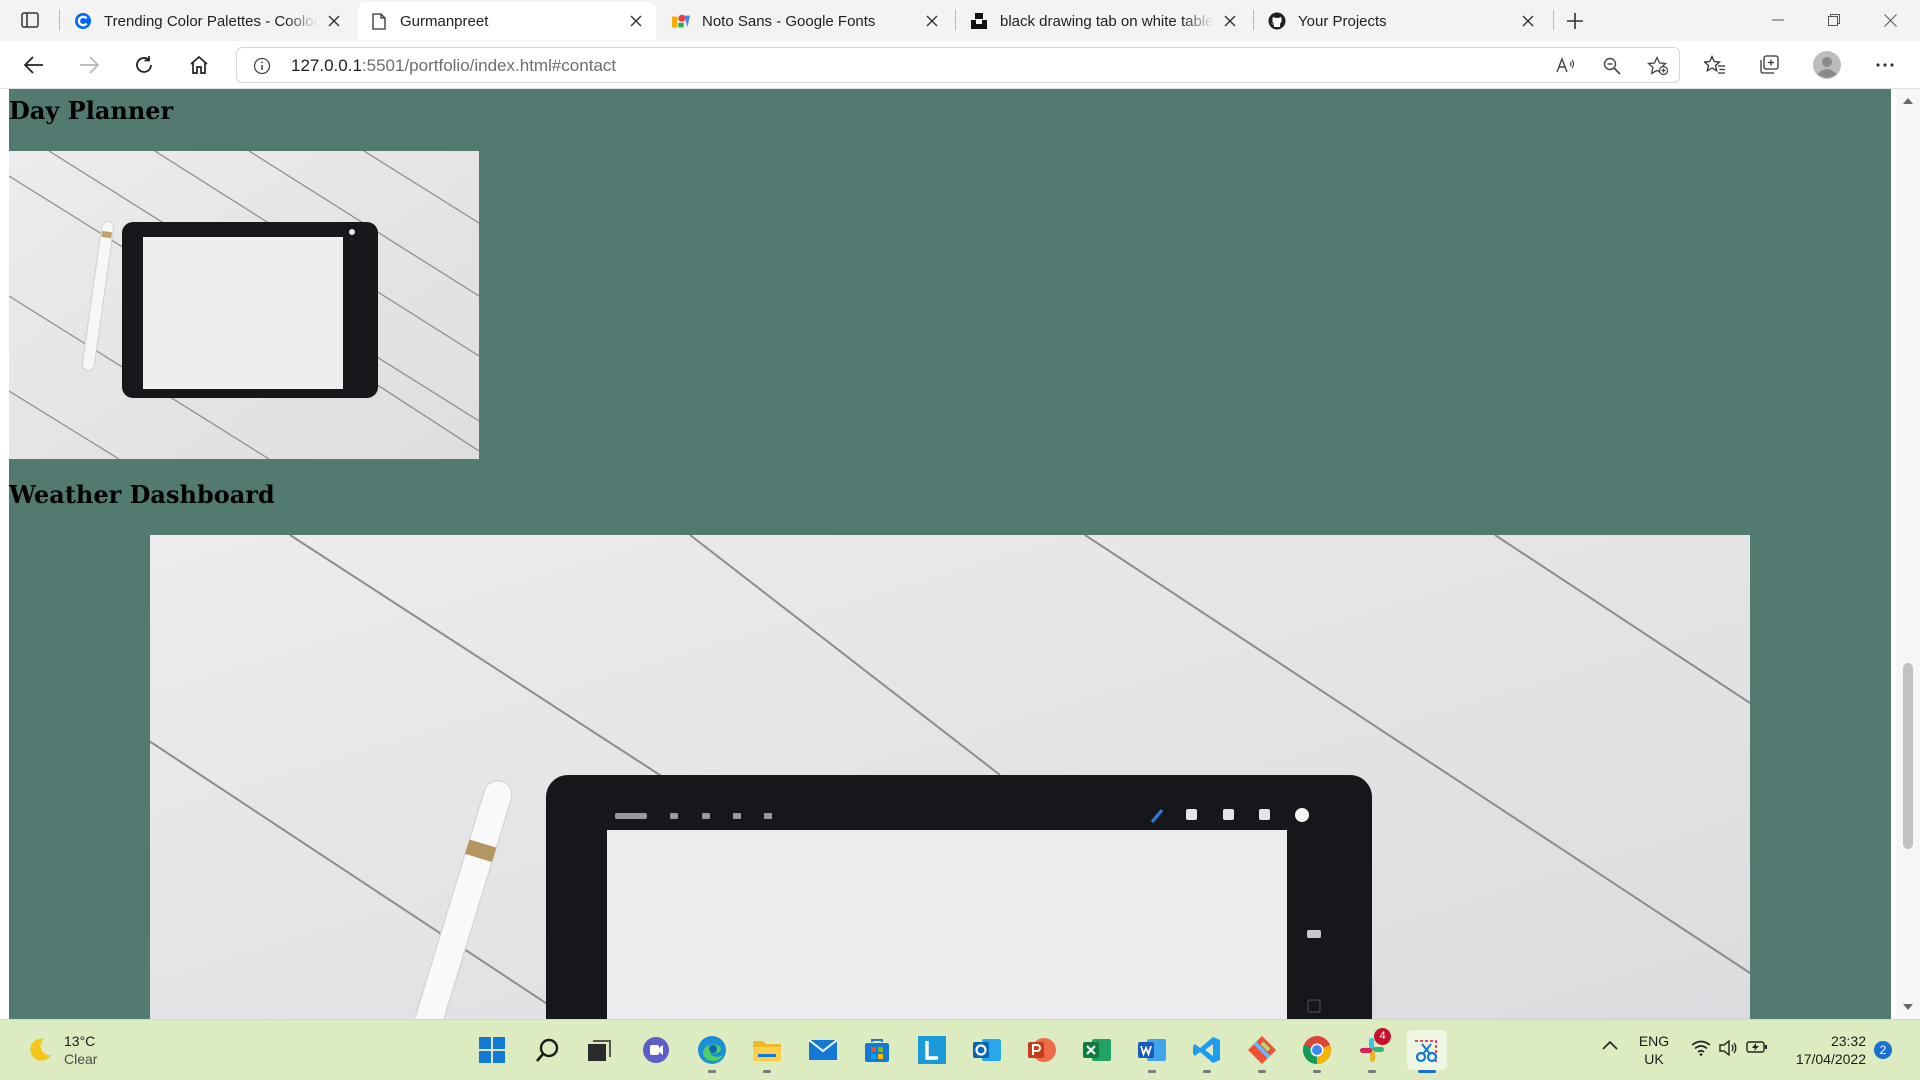  What do you see at coordinates (81, 1059) in the screenshot?
I see `weather-condition: Clear` at bounding box center [81, 1059].